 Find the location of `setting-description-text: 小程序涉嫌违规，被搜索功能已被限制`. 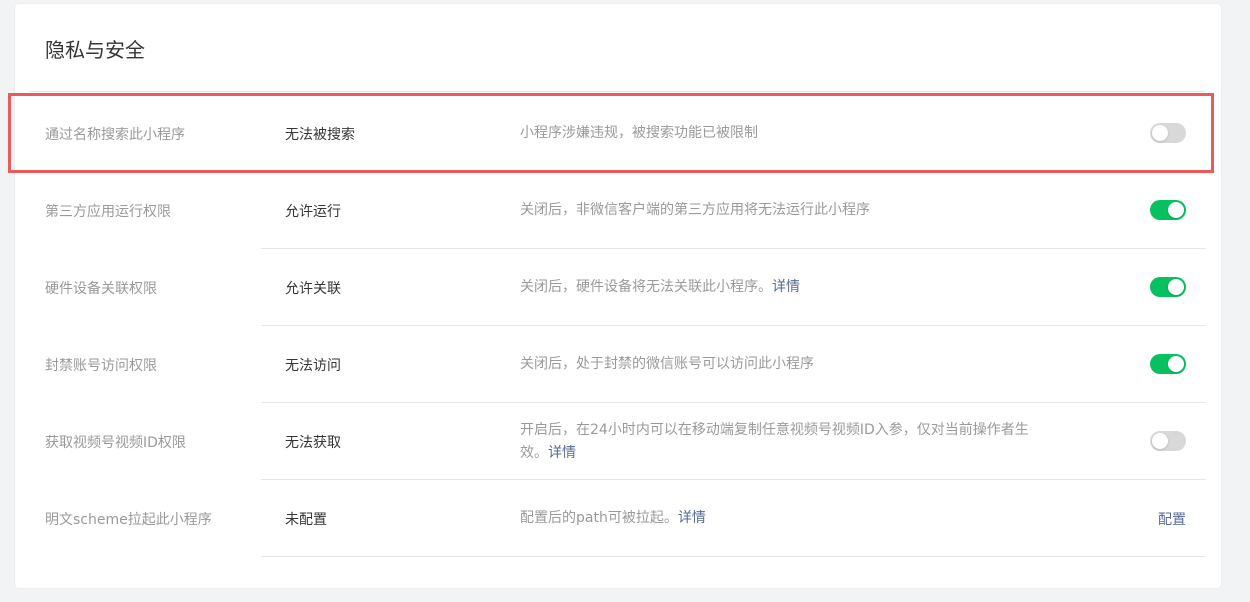

setting-description-text: 小程序涉嫌违规，被搜索功能已被限制 is located at coordinates (639, 133).